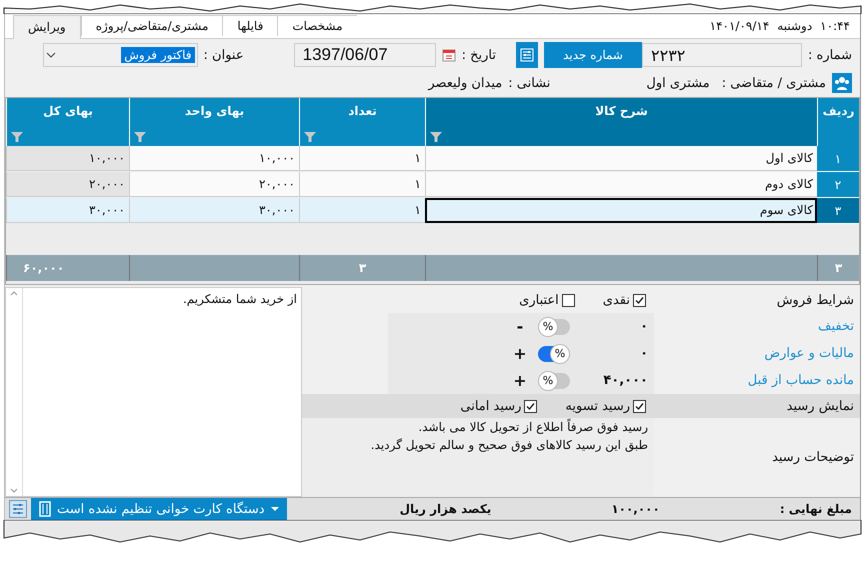 This screenshot has height=561, width=867. Describe the element at coordinates (838, 211) in the screenshot. I see `row-number: ۳` at that location.